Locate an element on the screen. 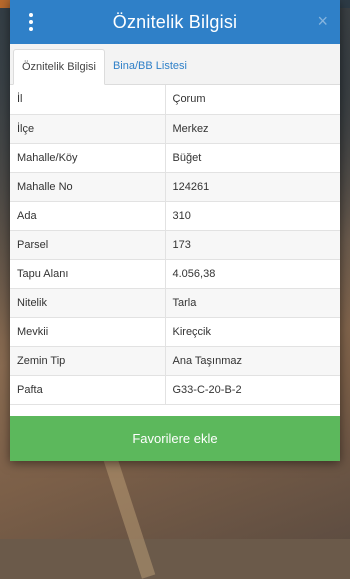  attribute-key: Mahalle/Köy is located at coordinates (88, 158).